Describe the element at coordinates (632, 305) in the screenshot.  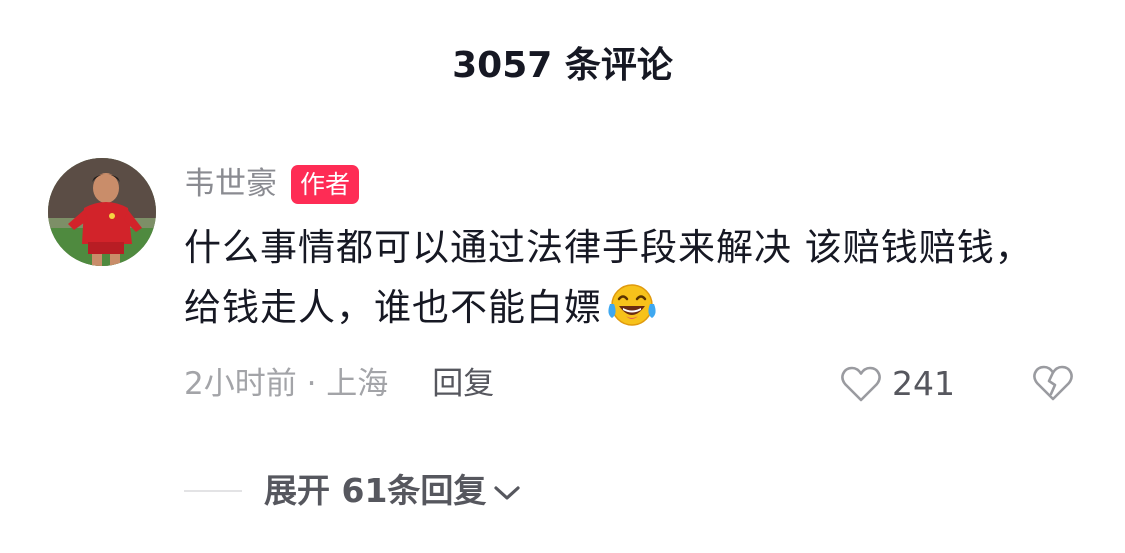
I see `laughing-tears-emoji-icon` at that location.